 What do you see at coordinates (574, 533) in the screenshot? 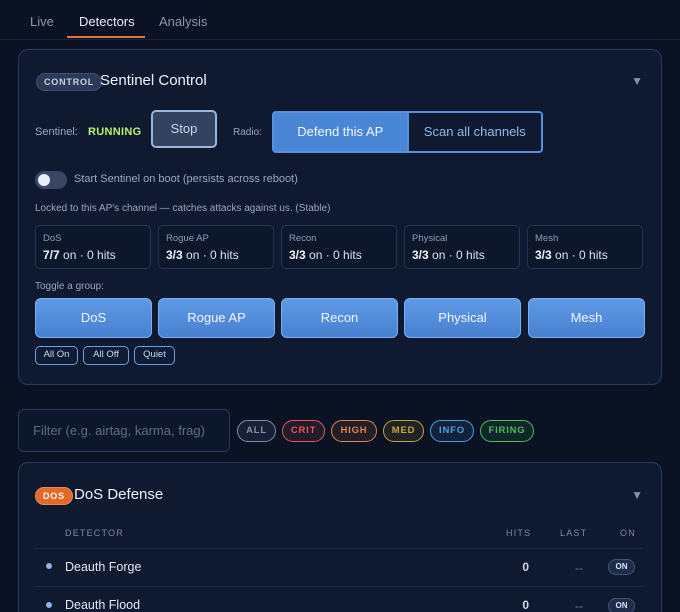
I see `column-header-last: LAST` at bounding box center [574, 533].